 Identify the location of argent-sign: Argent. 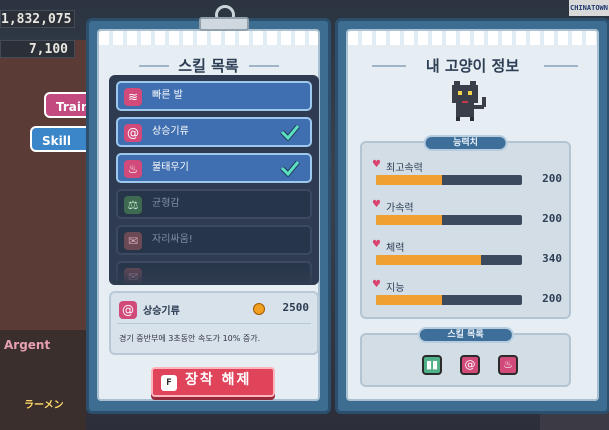
(27, 345).